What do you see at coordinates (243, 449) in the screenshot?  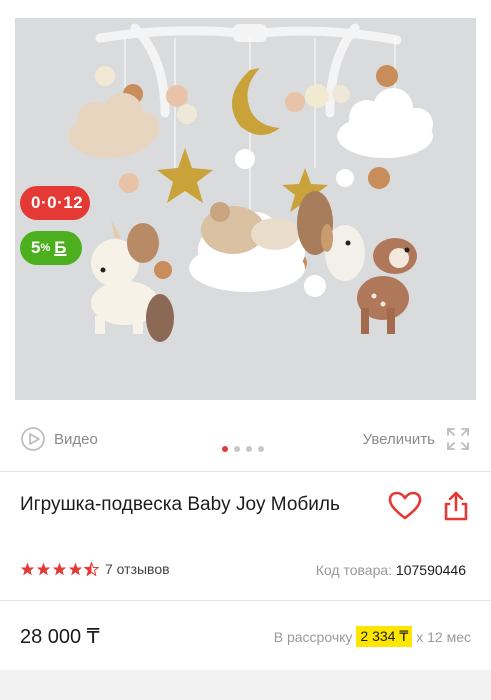 I see `gallery-pagination` at bounding box center [243, 449].